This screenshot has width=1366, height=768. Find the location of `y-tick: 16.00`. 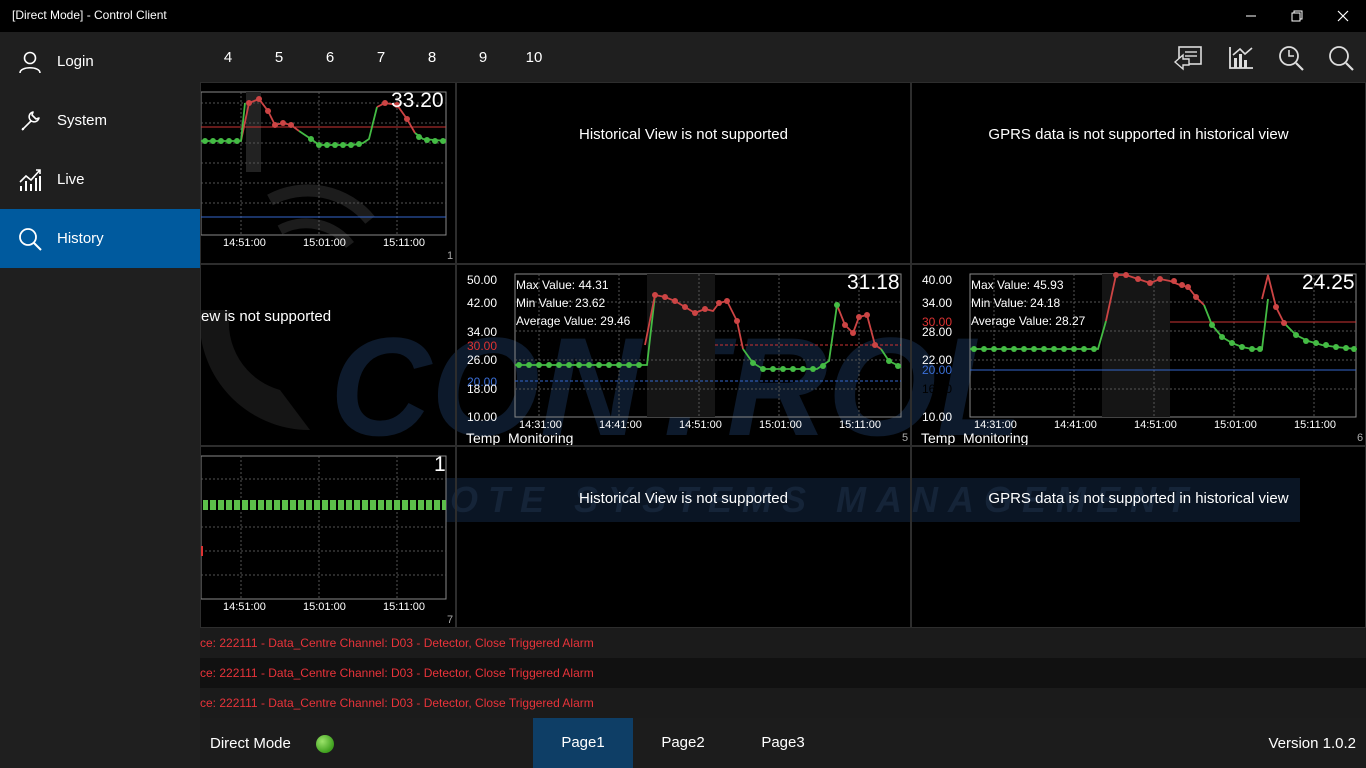

y-tick: 16.00 is located at coordinates (936, 389).